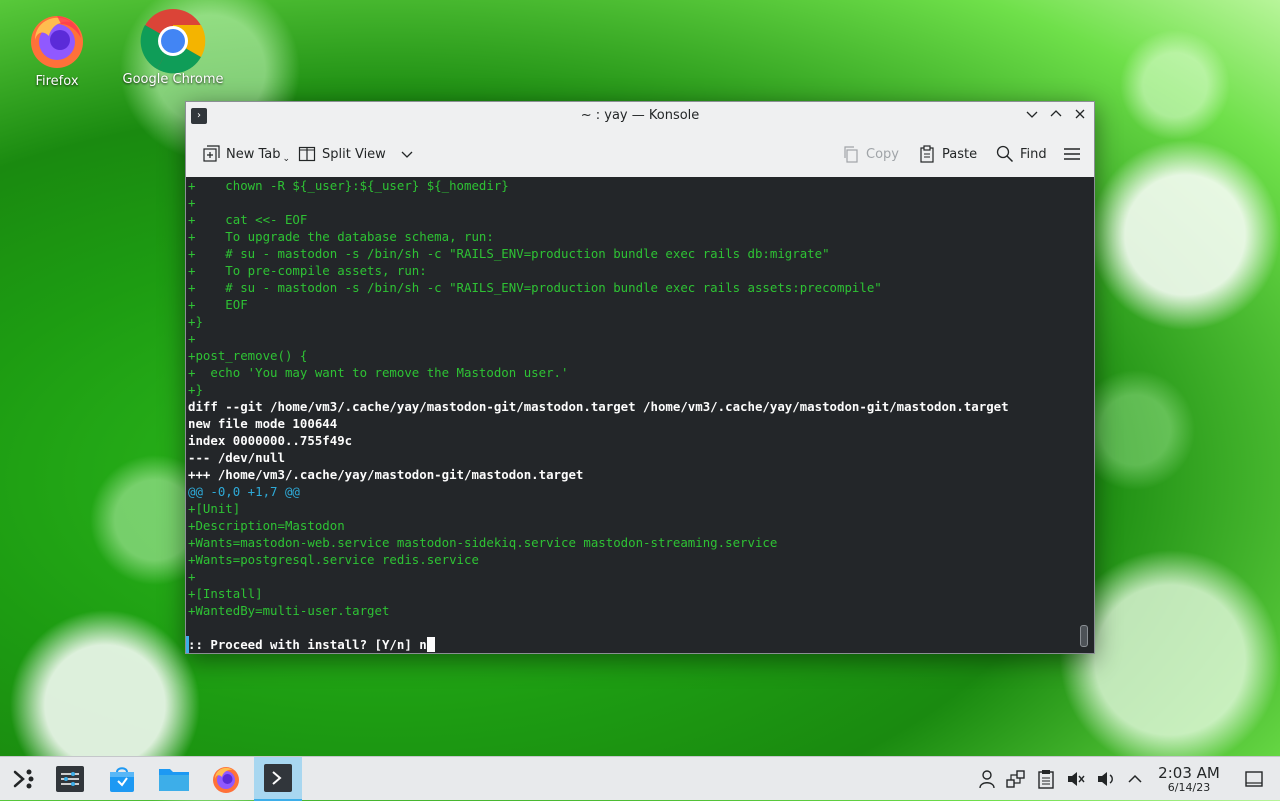 This screenshot has height=801, width=1280. I want to click on show-desktop-icon, so click(1254, 779).